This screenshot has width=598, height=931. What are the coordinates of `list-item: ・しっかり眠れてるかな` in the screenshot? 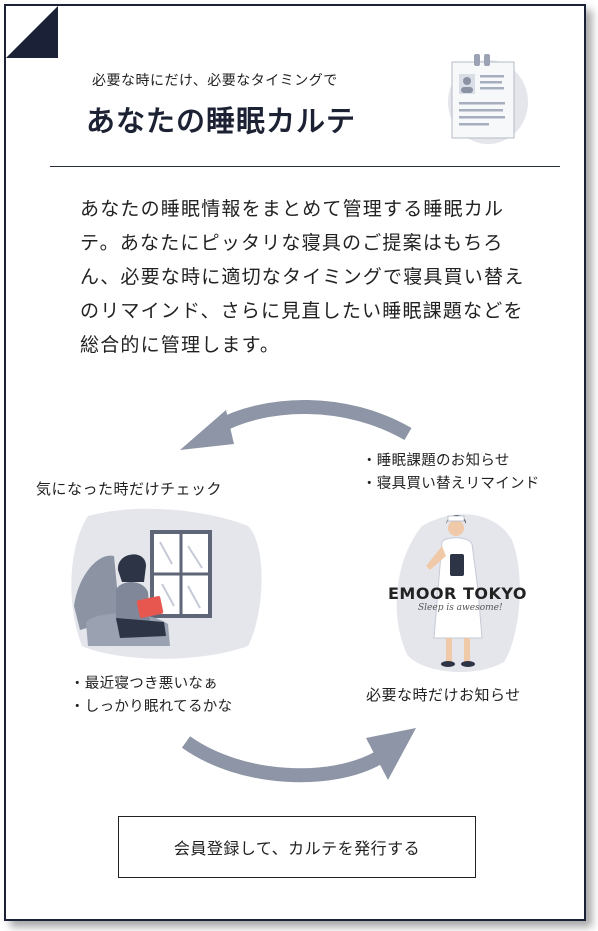 It's located at (151, 707).